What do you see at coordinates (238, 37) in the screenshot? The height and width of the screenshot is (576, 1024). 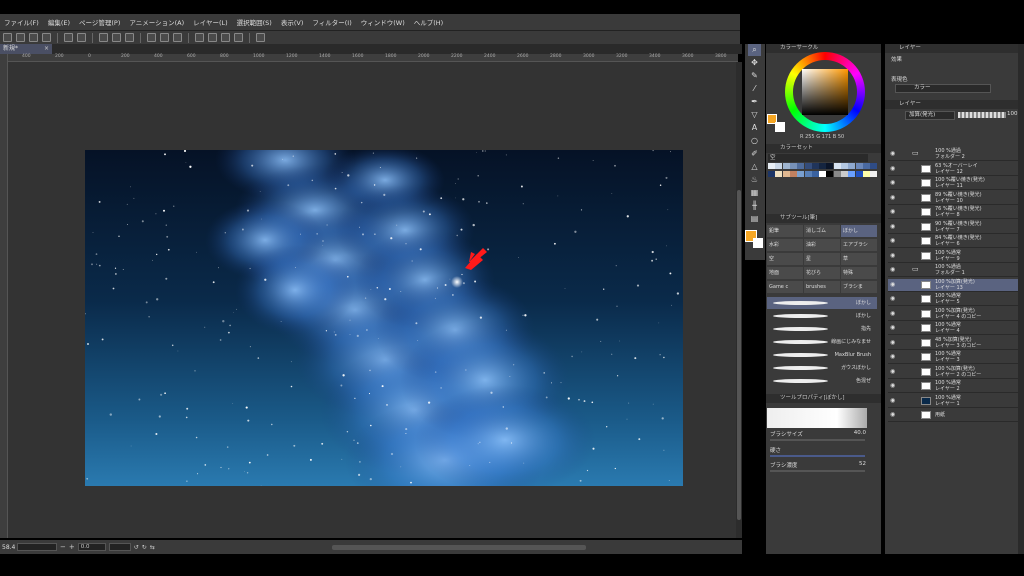 I see `device-icon` at bounding box center [238, 37].